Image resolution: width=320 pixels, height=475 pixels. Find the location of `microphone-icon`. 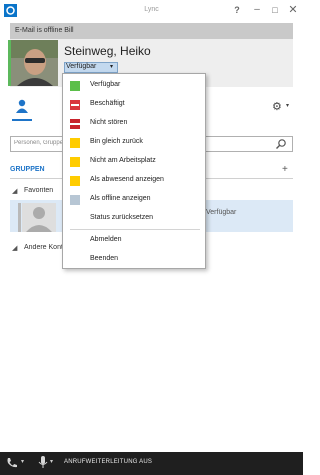

microphone-icon is located at coordinates (43, 462).